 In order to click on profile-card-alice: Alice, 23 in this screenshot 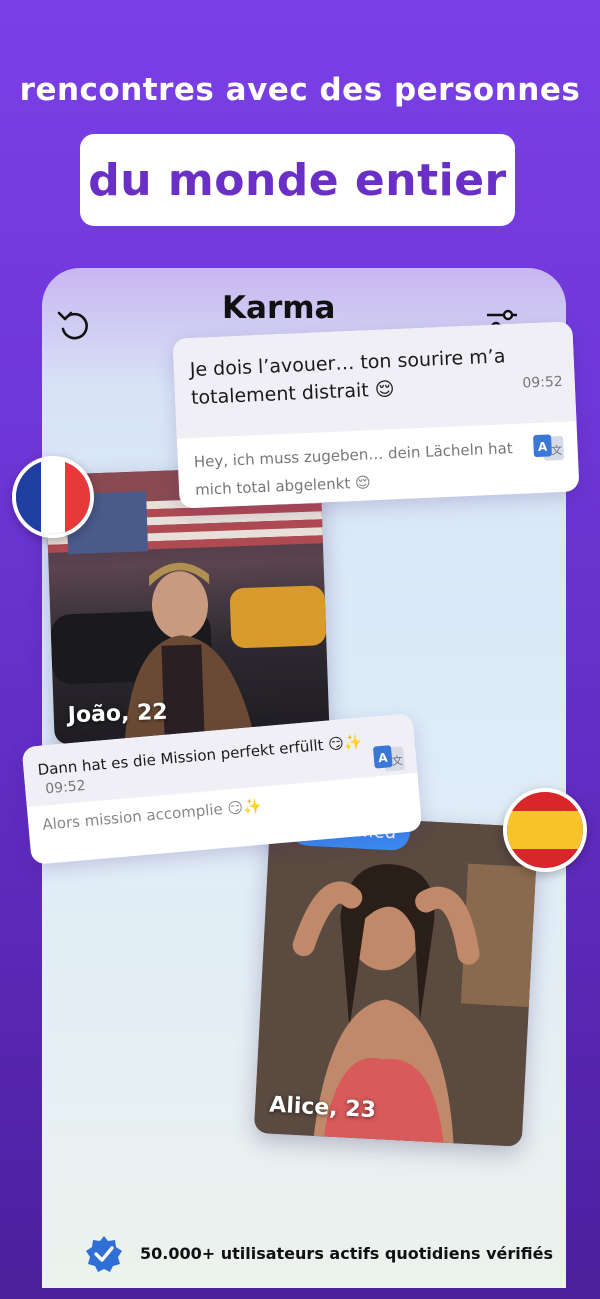, I will do `click(396, 980)`.